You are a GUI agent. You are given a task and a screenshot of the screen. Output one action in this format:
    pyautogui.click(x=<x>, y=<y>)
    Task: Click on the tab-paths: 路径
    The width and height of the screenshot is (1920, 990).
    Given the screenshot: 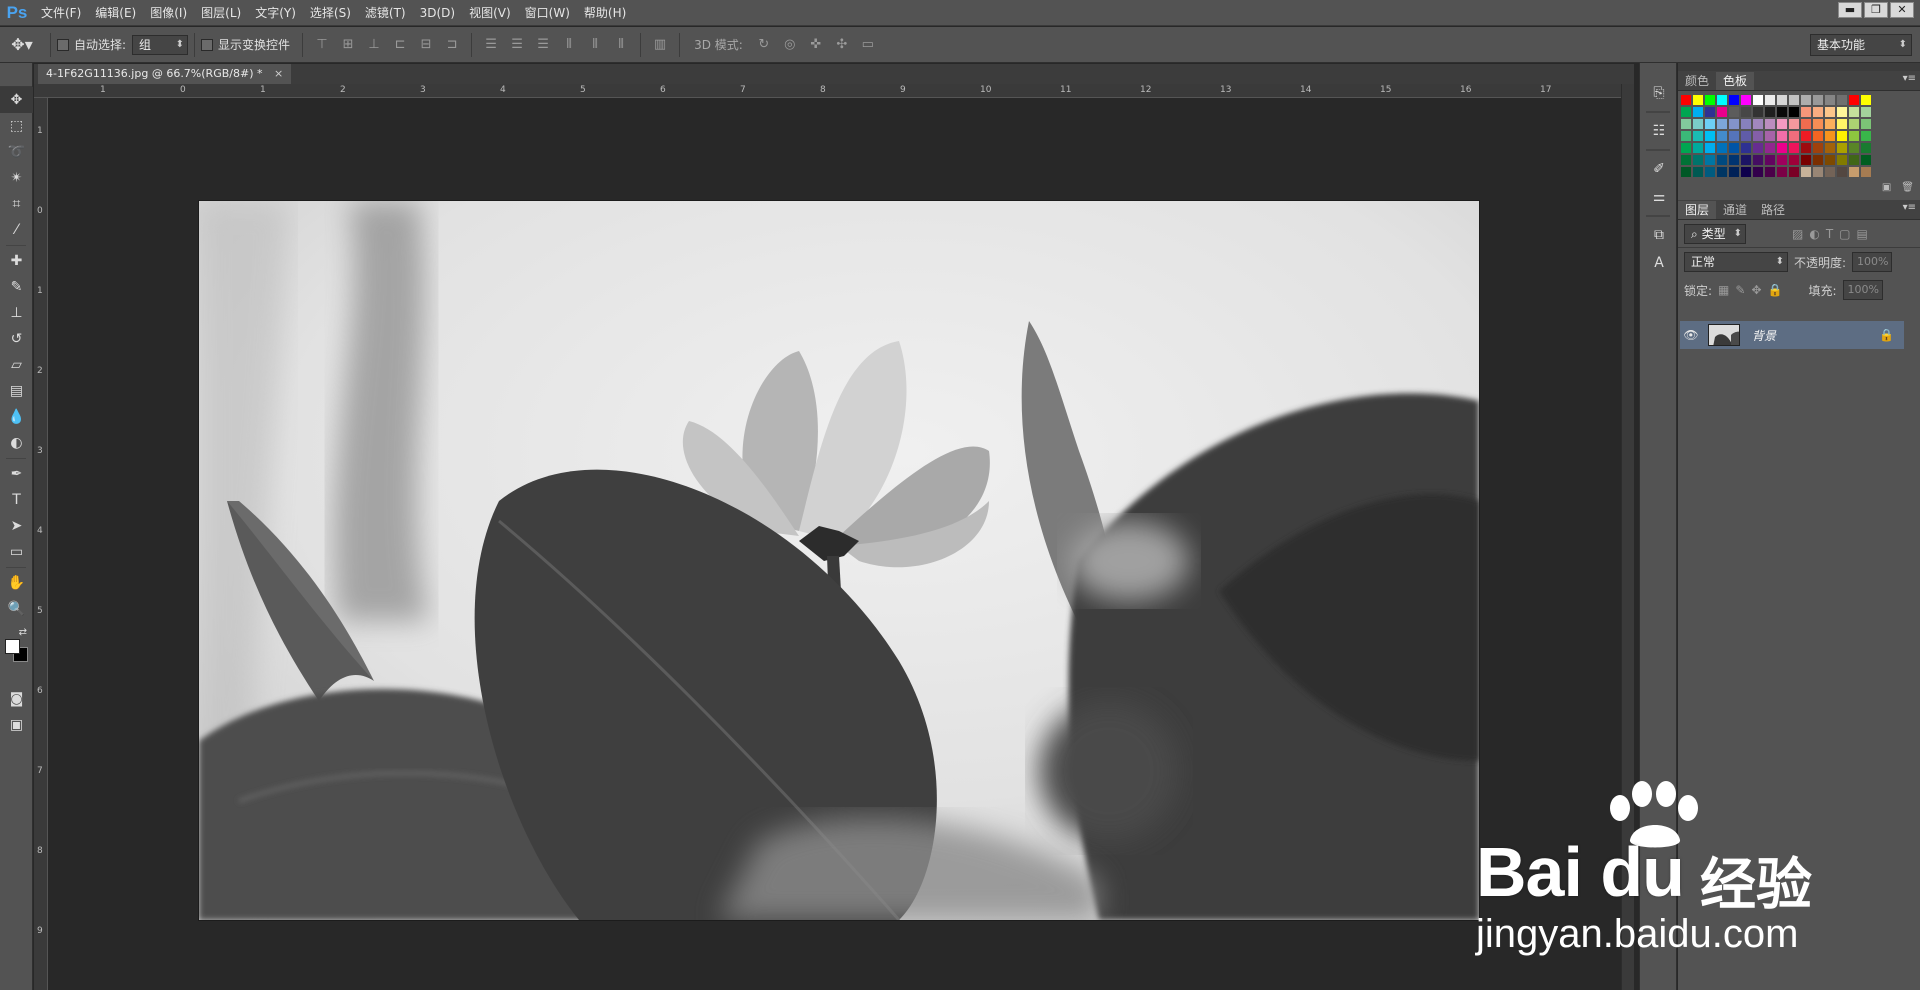 What is the action you would take?
    pyautogui.click(x=1773, y=210)
    